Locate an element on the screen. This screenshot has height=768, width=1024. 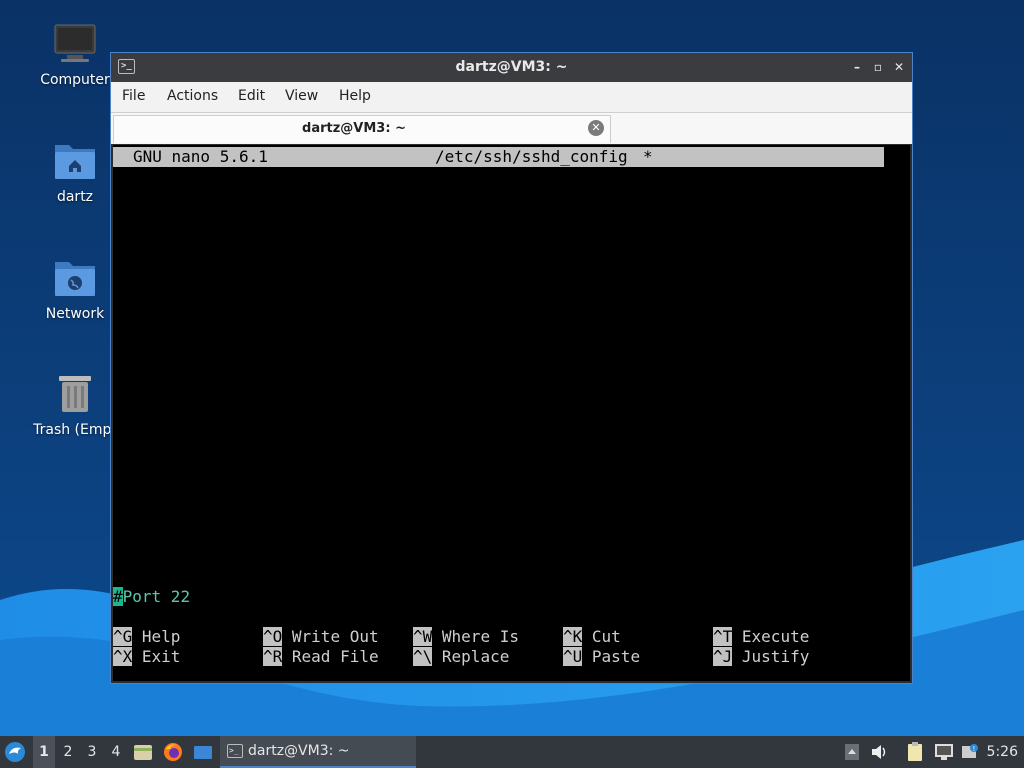
file-manager-icon is located at coordinates (143, 752).